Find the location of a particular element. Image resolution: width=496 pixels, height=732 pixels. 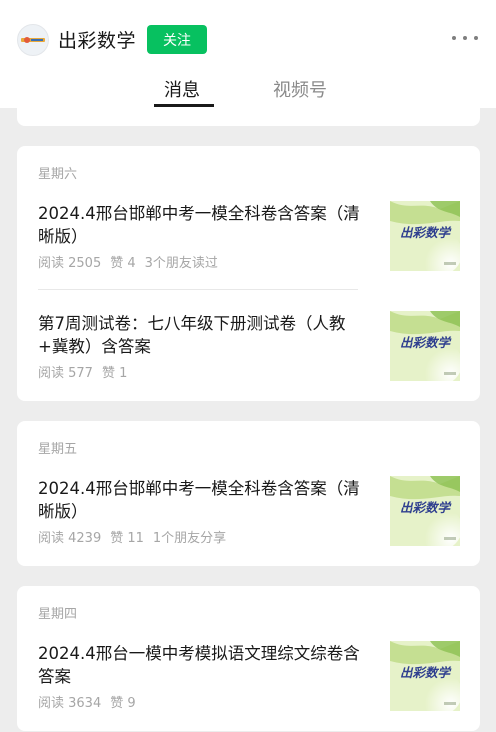

previous-card-bottom is located at coordinates (248, 117).